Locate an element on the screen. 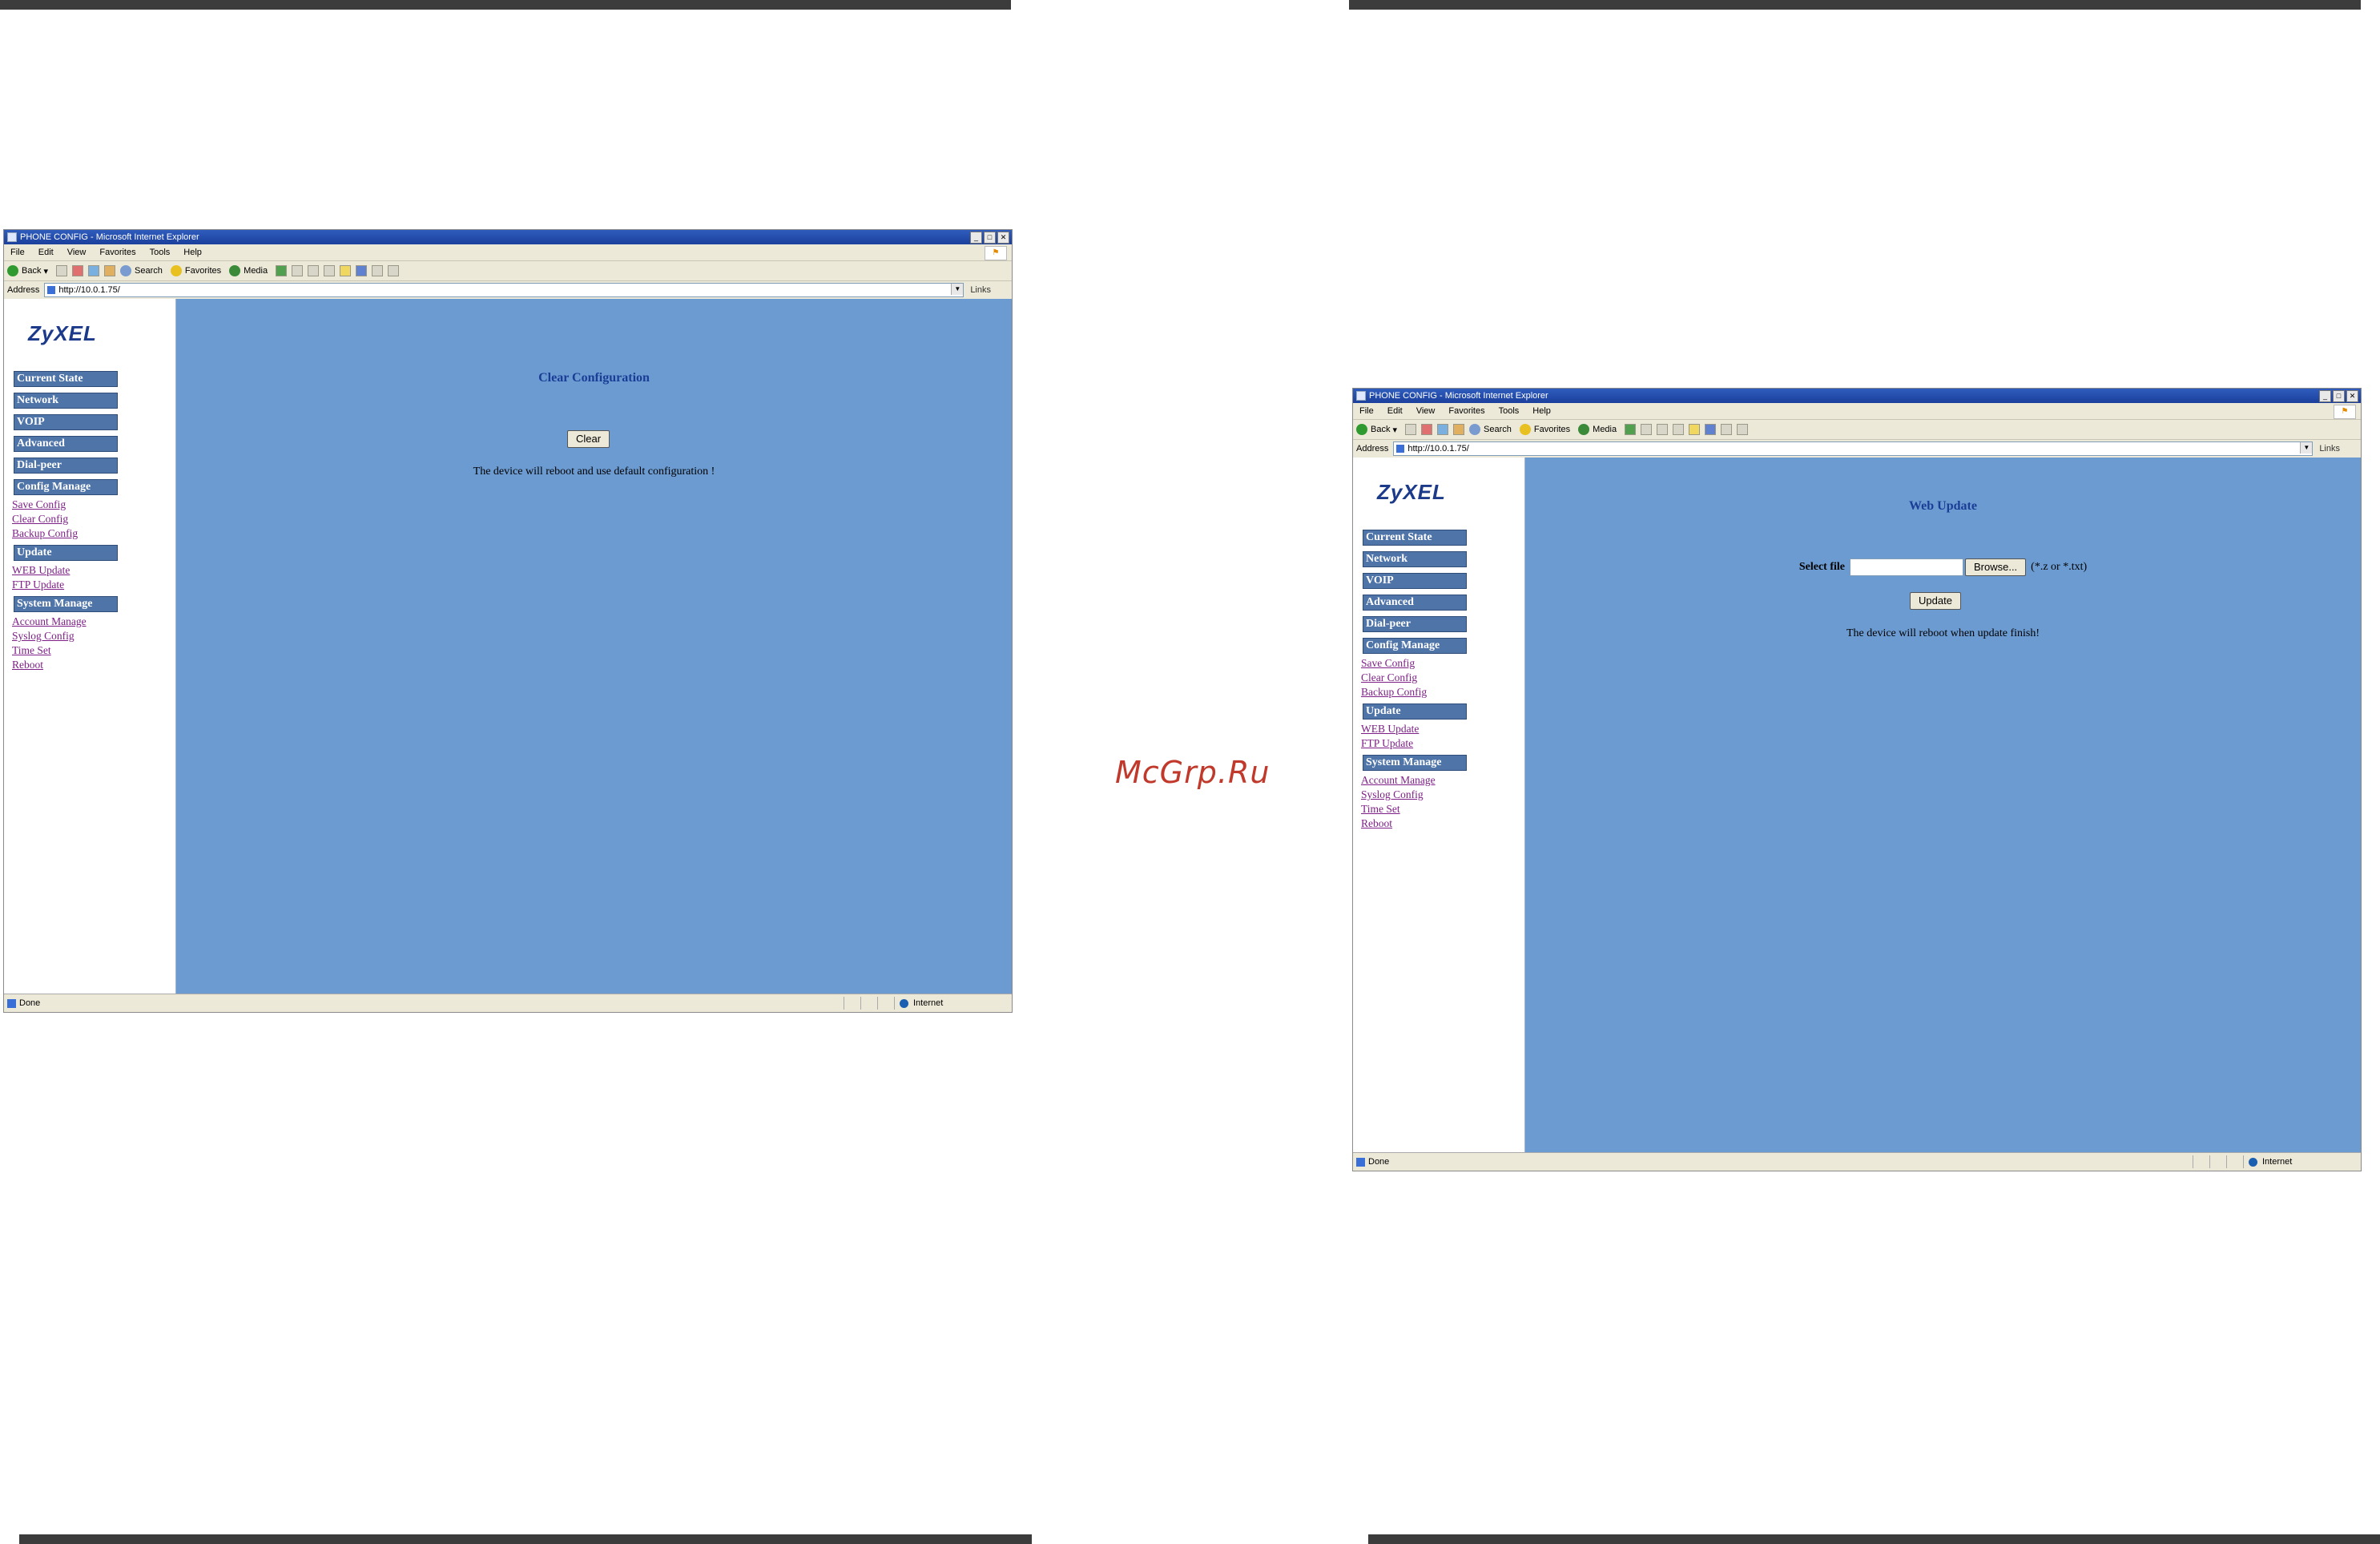  file-path-input is located at coordinates (1906, 567).